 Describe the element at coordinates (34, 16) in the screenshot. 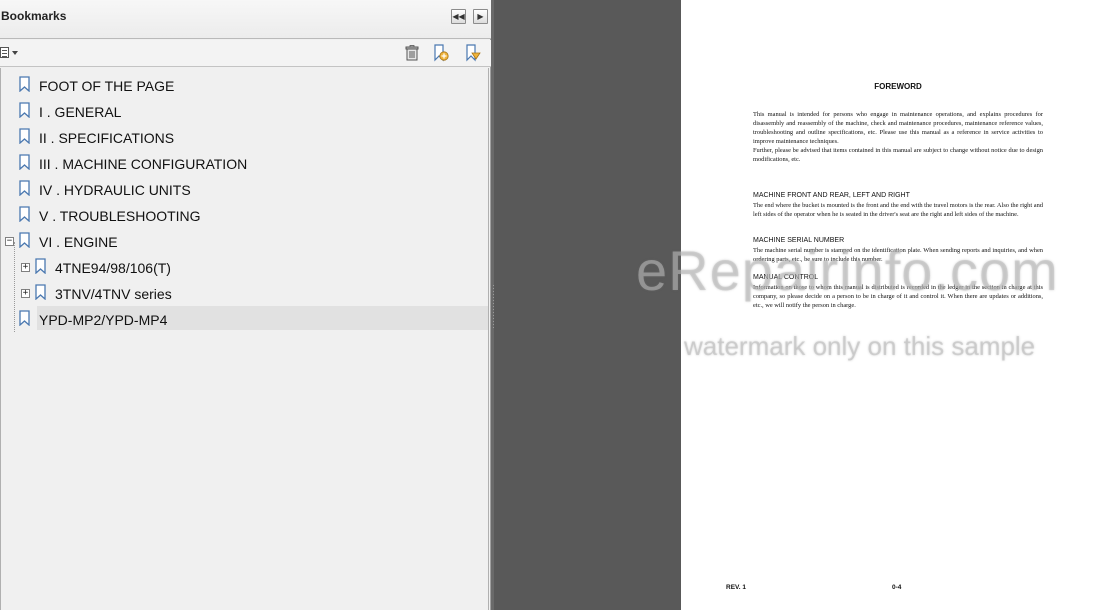

I see `panel-title: Bookmarks` at that location.